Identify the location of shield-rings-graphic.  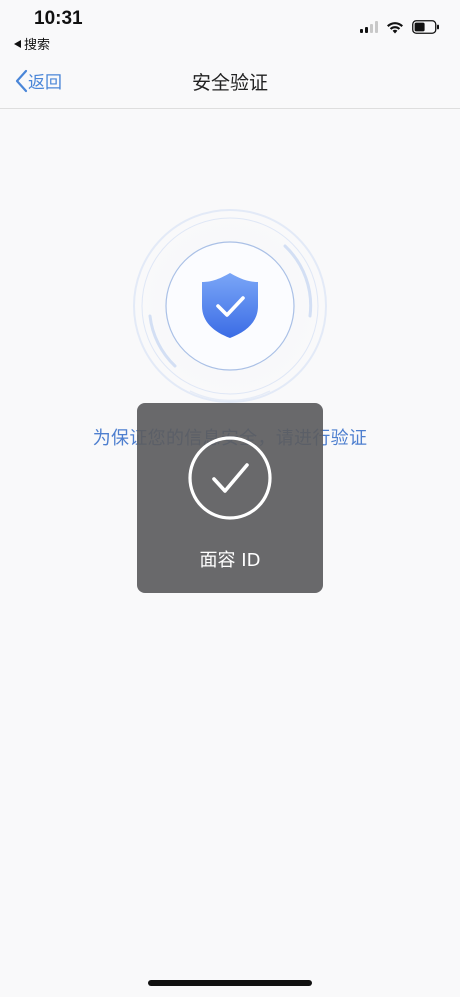
(230, 306).